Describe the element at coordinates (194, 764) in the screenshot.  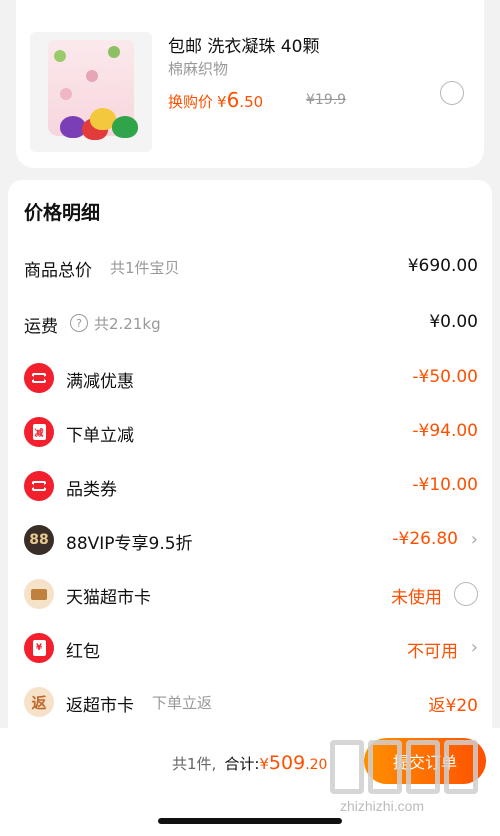
I see `item-count: 共1件,` at that location.